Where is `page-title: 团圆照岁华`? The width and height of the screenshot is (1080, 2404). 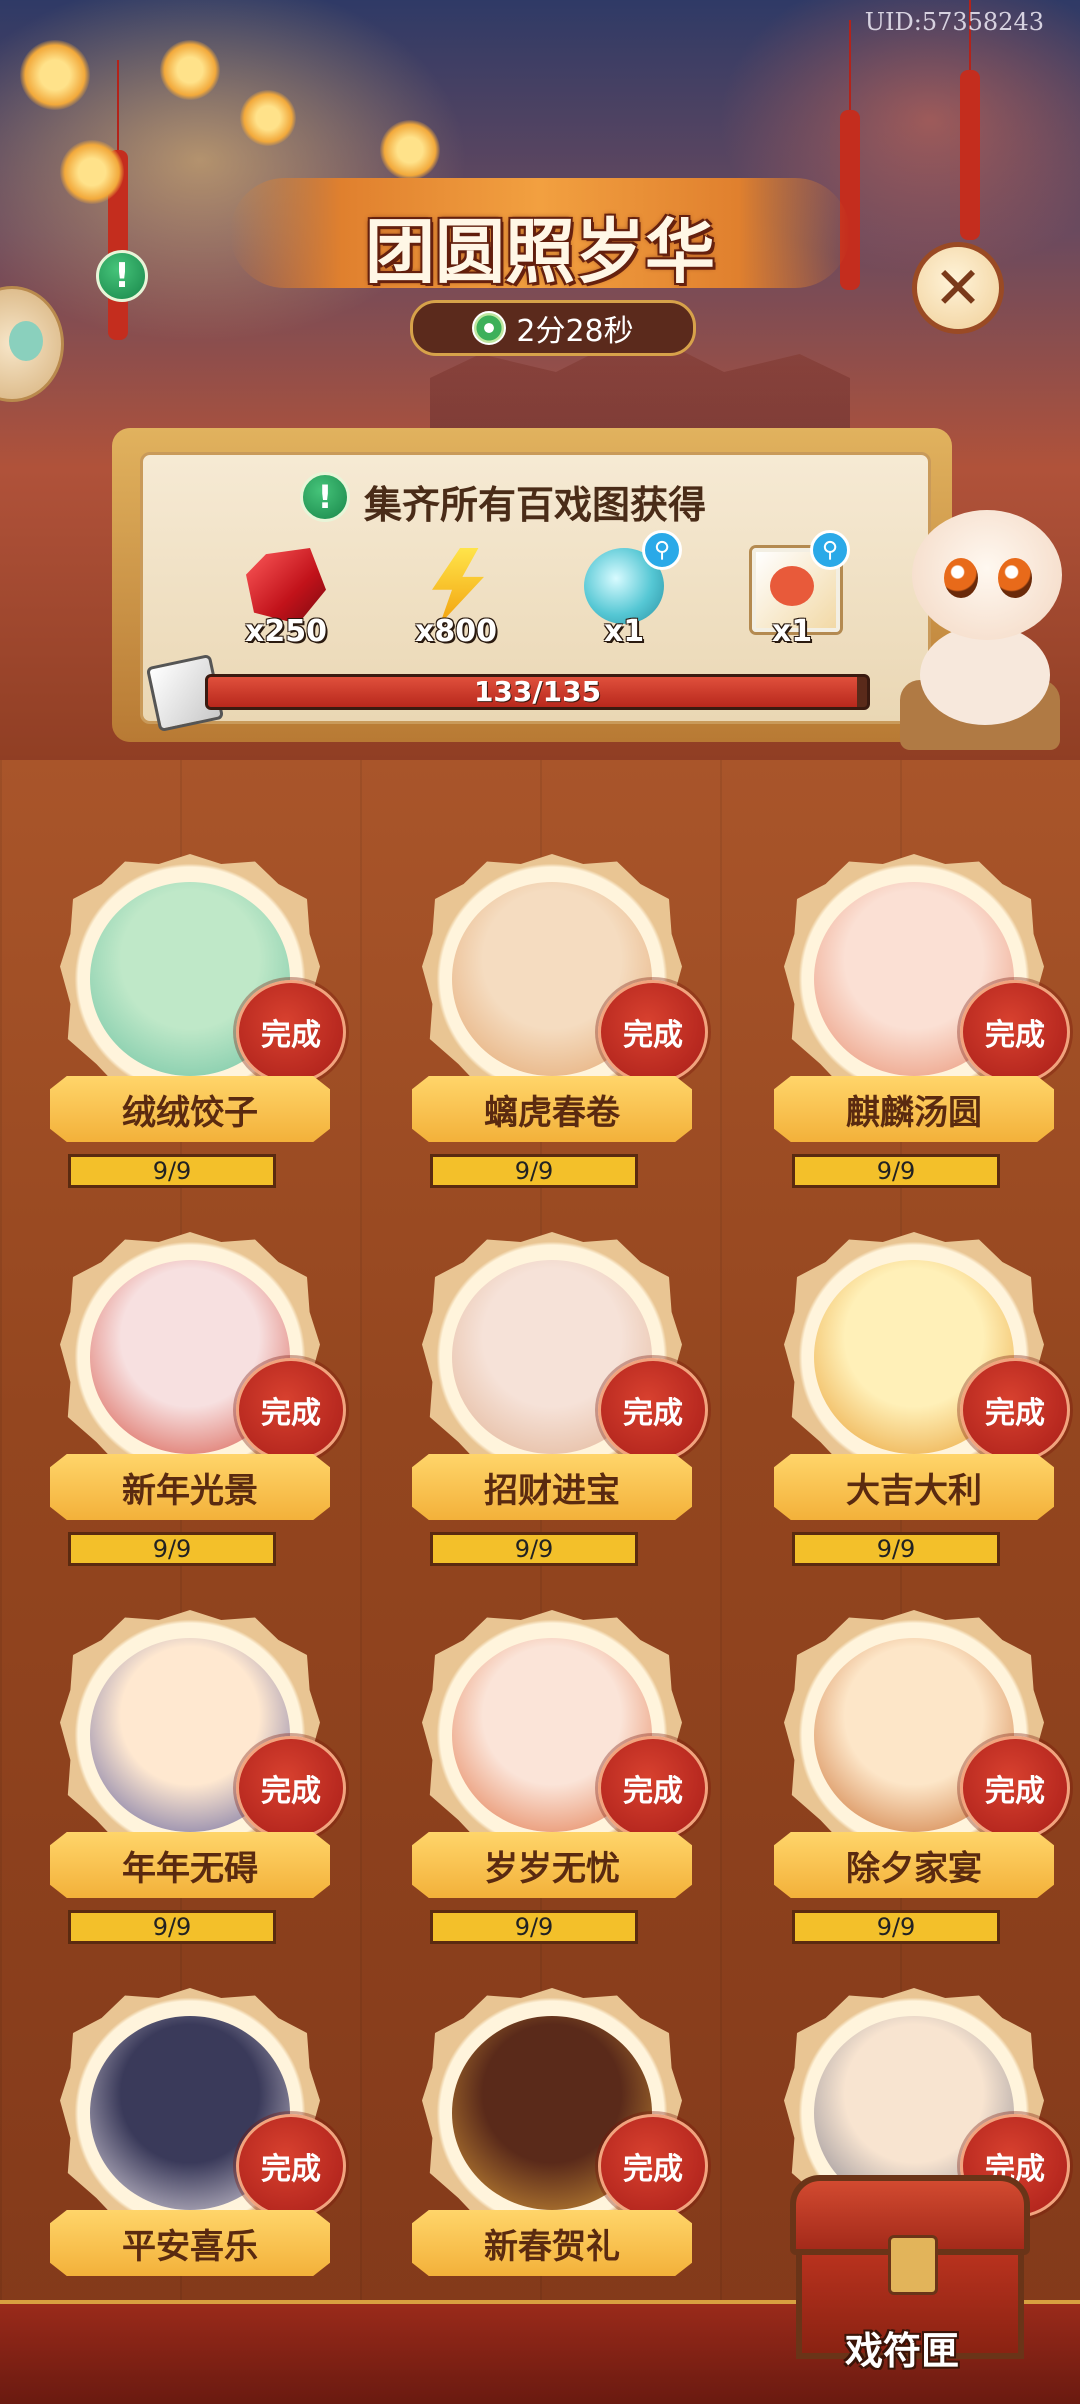
page-title: 团圆照岁华 is located at coordinates (540, 251).